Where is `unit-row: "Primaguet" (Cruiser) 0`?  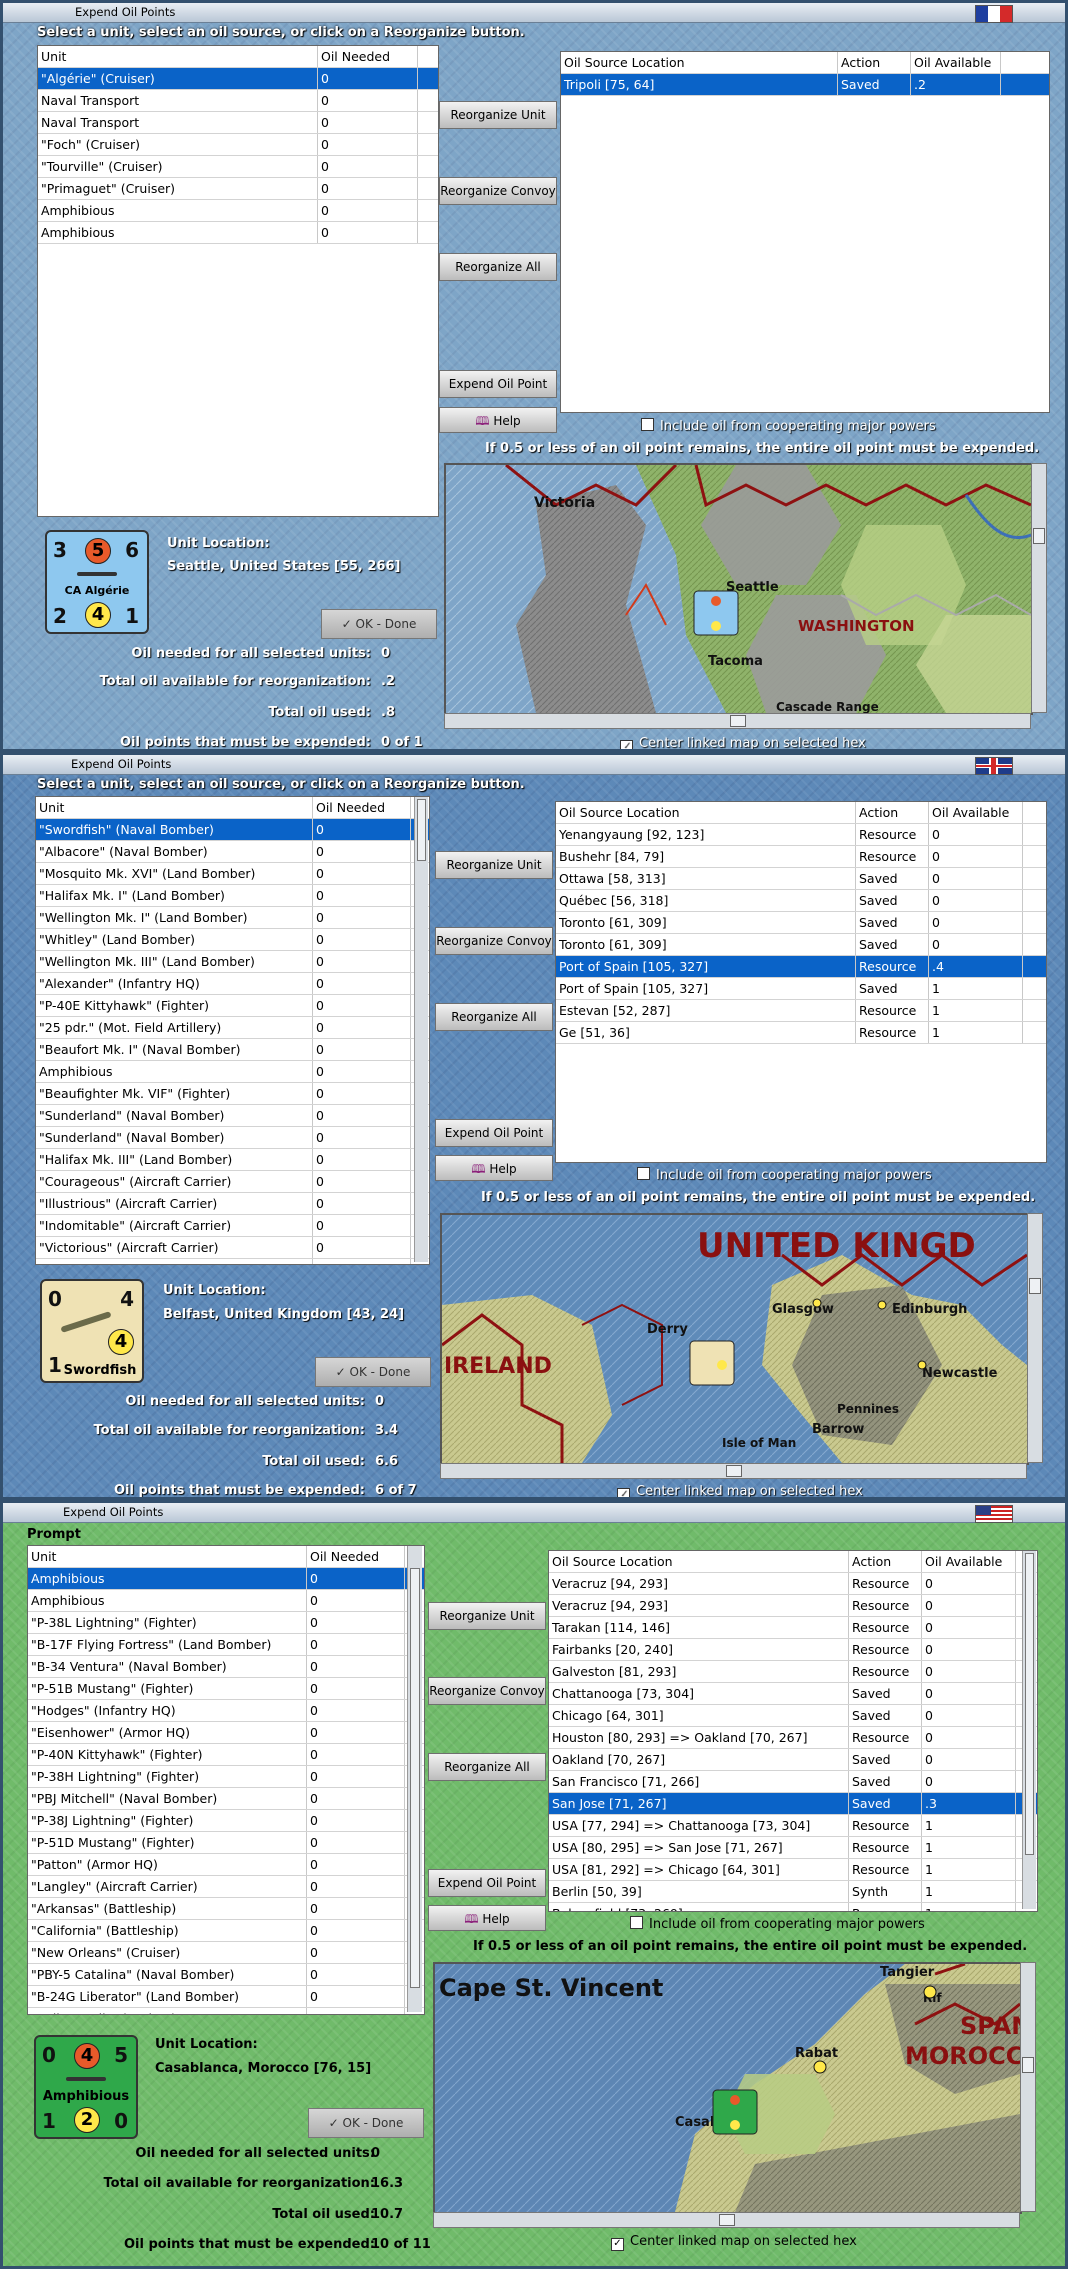
unit-row: "Primaguet" (Cruiser) 0 is located at coordinates (238, 189).